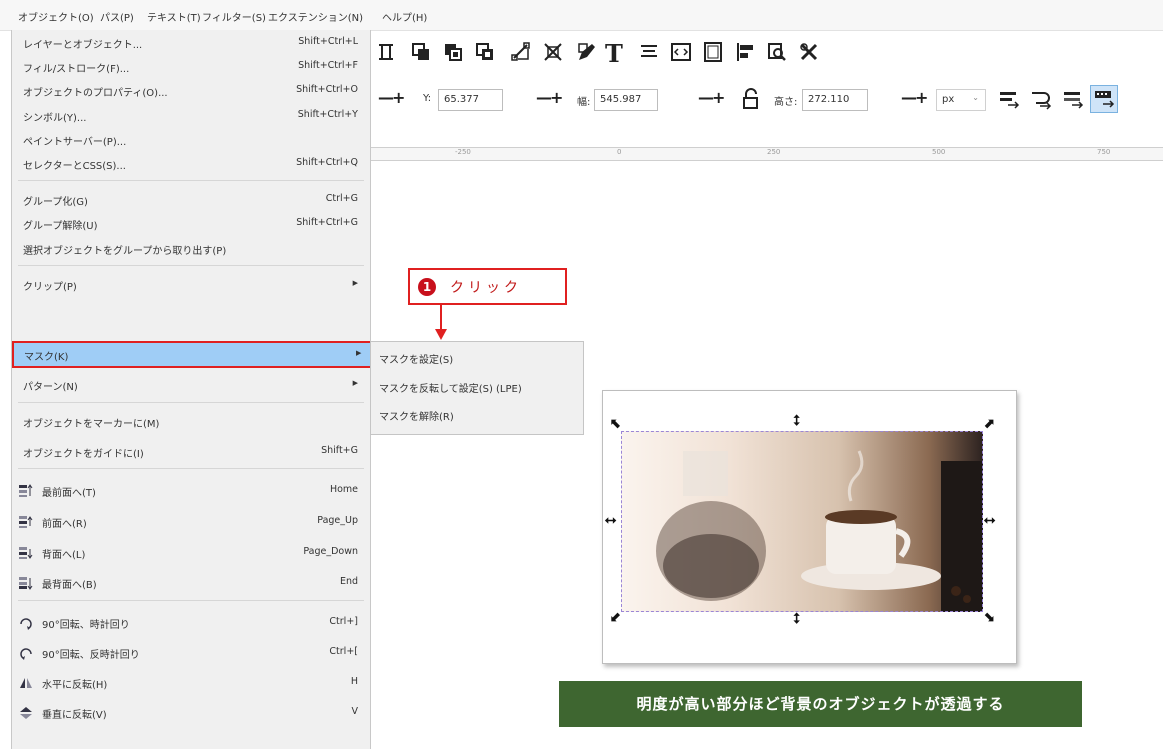 This screenshot has width=1163, height=749. Describe the element at coordinates (191, 164) in the screenshot. I see `menu-item-selectors-css: セレクターとCSS(S)... Shift+Ctrl+Q` at that location.